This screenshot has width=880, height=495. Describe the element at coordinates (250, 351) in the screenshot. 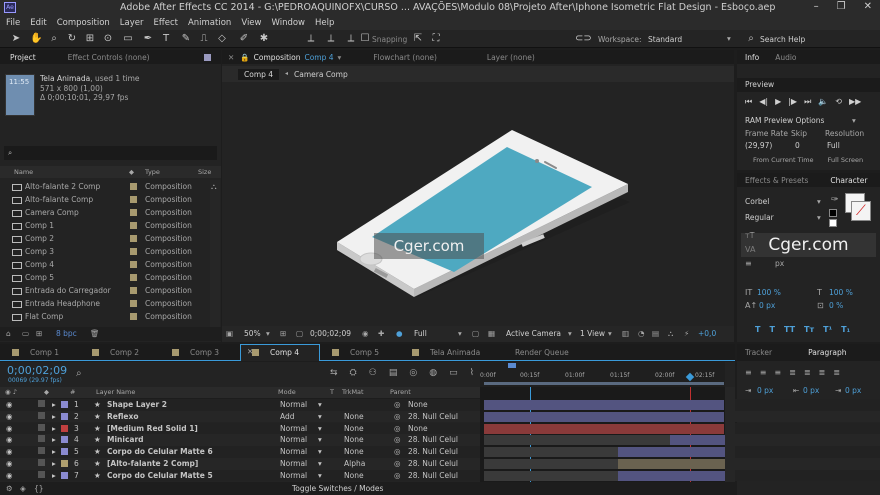

I see `close-tab-icon: ✕` at that location.